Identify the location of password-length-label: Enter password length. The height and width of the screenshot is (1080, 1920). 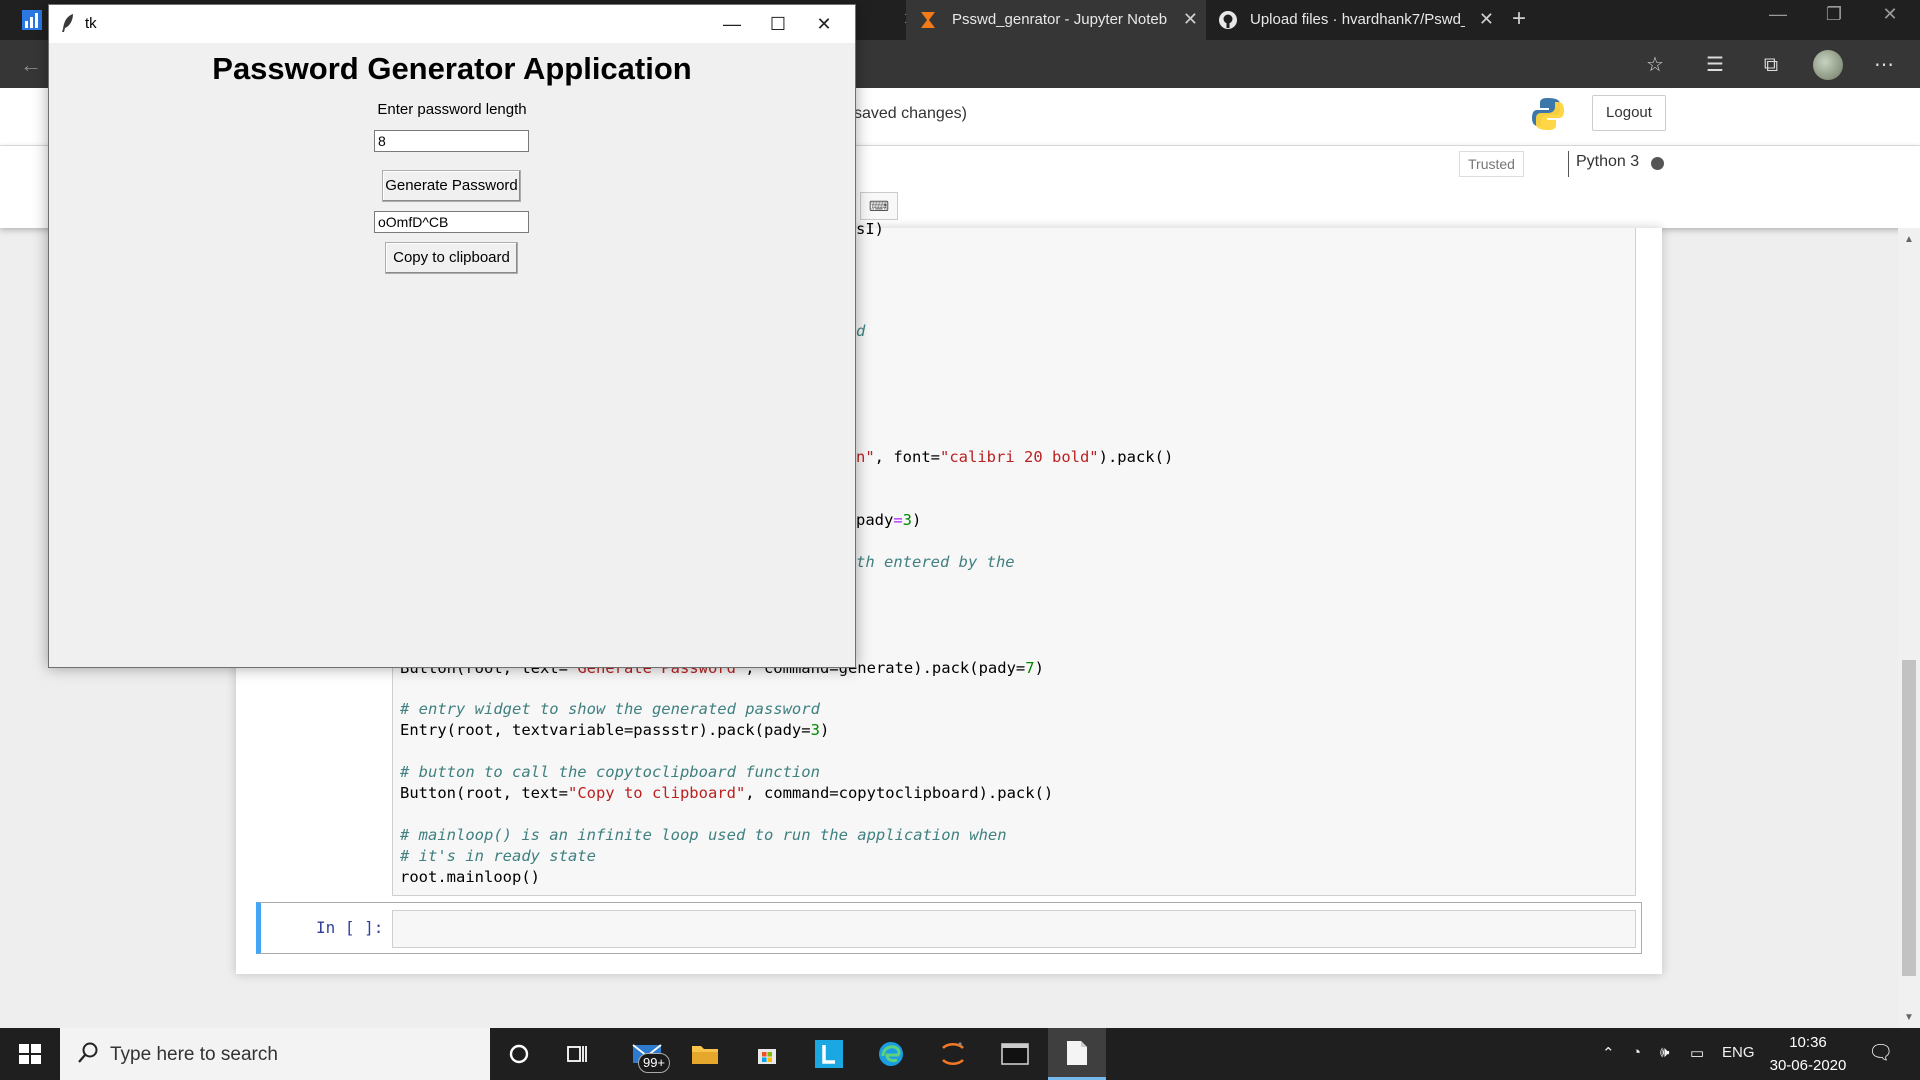
(452, 109).